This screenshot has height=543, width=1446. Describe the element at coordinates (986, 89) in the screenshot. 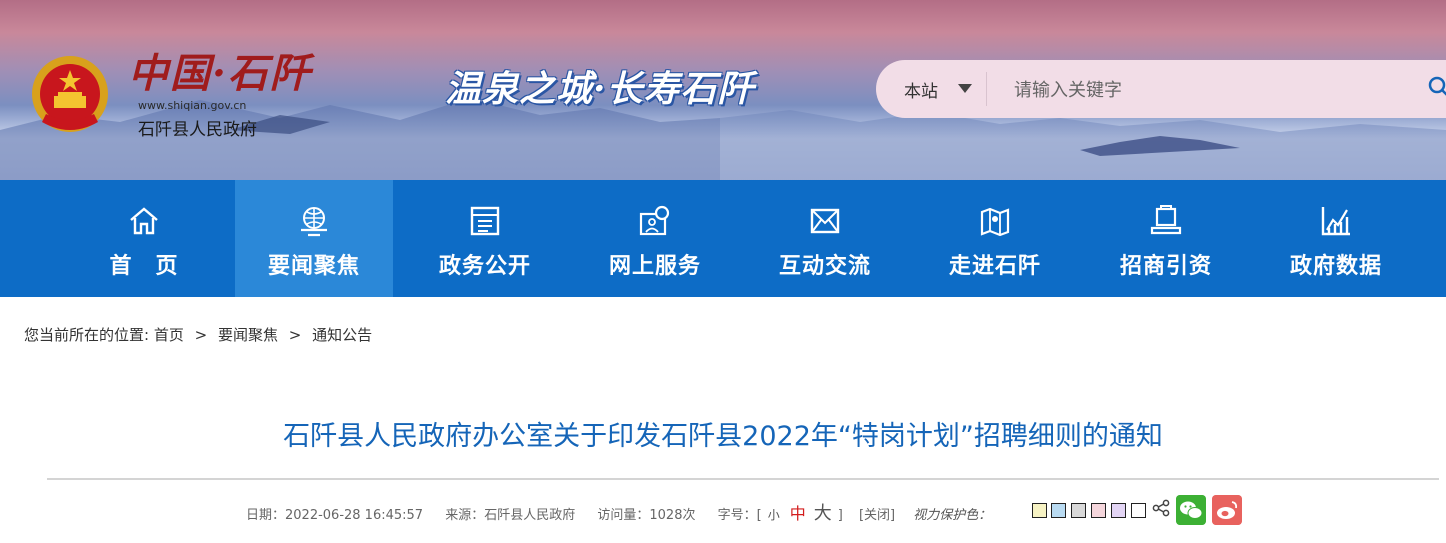

I see `search-divider` at that location.